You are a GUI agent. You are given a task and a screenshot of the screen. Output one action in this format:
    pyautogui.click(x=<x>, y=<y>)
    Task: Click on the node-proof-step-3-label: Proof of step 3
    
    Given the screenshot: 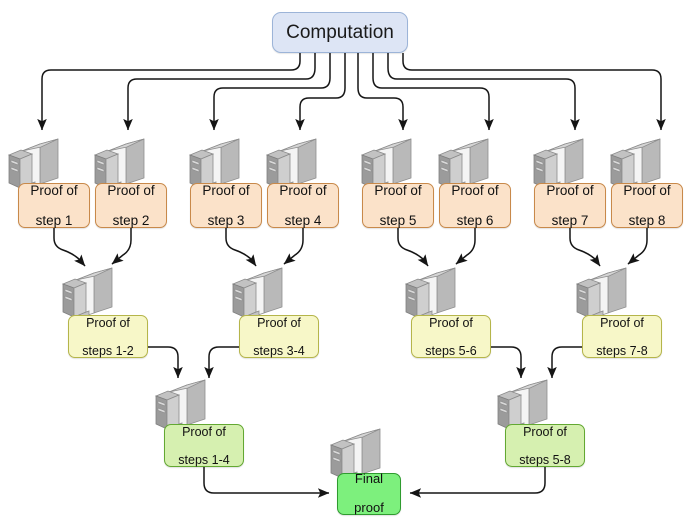 What is the action you would take?
    pyautogui.click(x=225, y=205)
    